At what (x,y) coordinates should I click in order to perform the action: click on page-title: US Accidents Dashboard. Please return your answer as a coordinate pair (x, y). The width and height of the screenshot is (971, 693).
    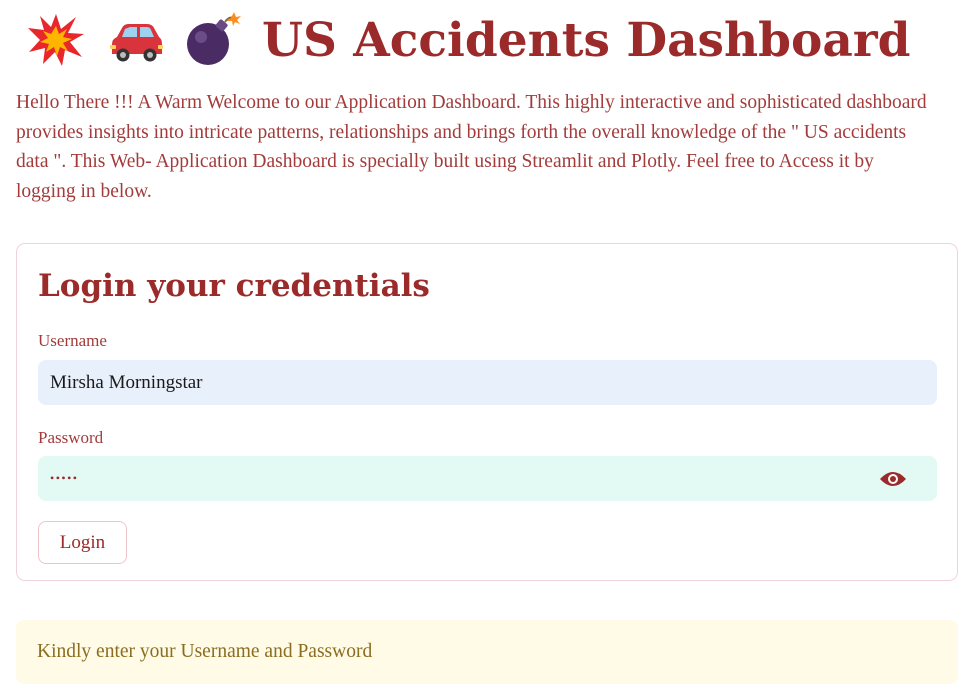
    Looking at the image, I should click on (586, 40).